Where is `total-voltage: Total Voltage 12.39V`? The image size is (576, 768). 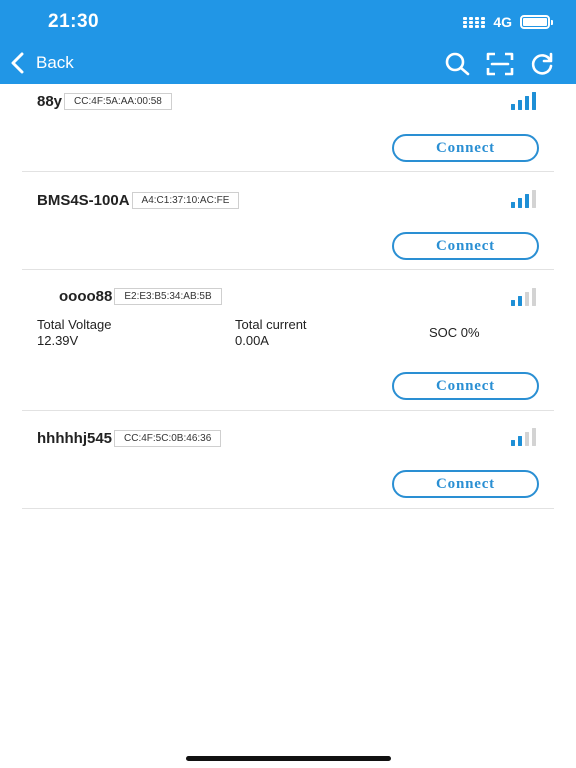 total-voltage: Total Voltage 12.39V is located at coordinates (74, 333).